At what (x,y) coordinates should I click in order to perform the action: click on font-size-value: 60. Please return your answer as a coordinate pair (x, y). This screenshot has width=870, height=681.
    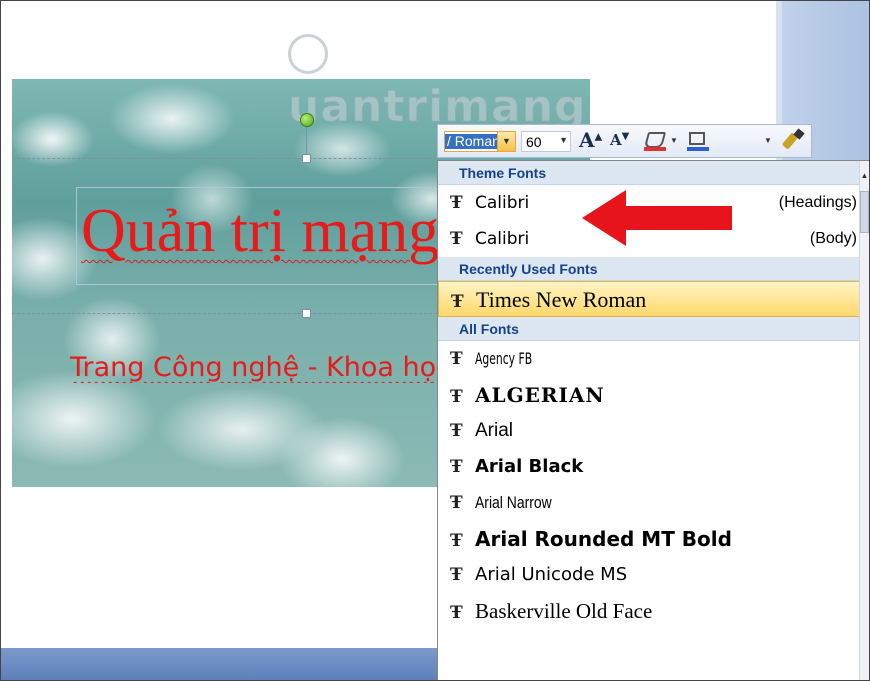
    Looking at the image, I should click on (534, 142).